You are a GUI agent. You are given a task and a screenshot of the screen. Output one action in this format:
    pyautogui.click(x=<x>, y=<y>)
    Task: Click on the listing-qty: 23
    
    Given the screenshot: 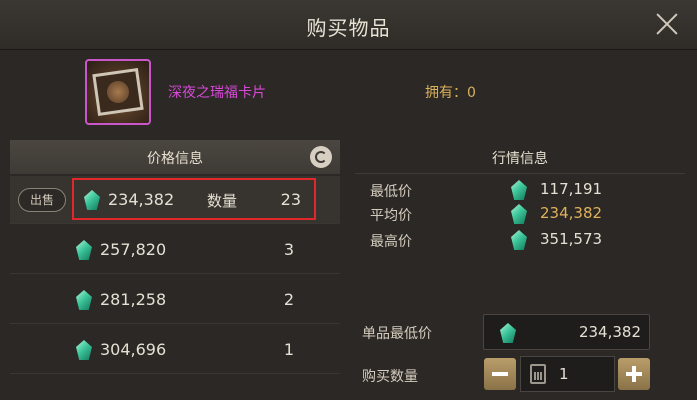 What is the action you would take?
    pyautogui.click(x=290, y=199)
    